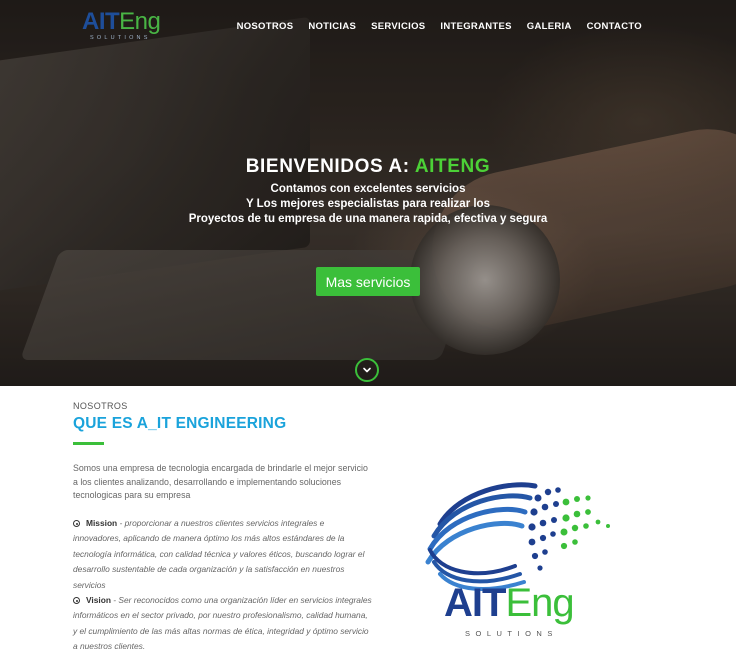 The height and width of the screenshot is (662, 736). Describe the element at coordinates (98, 600) in the screenshot. I see `vision-label: Vision` at that location.